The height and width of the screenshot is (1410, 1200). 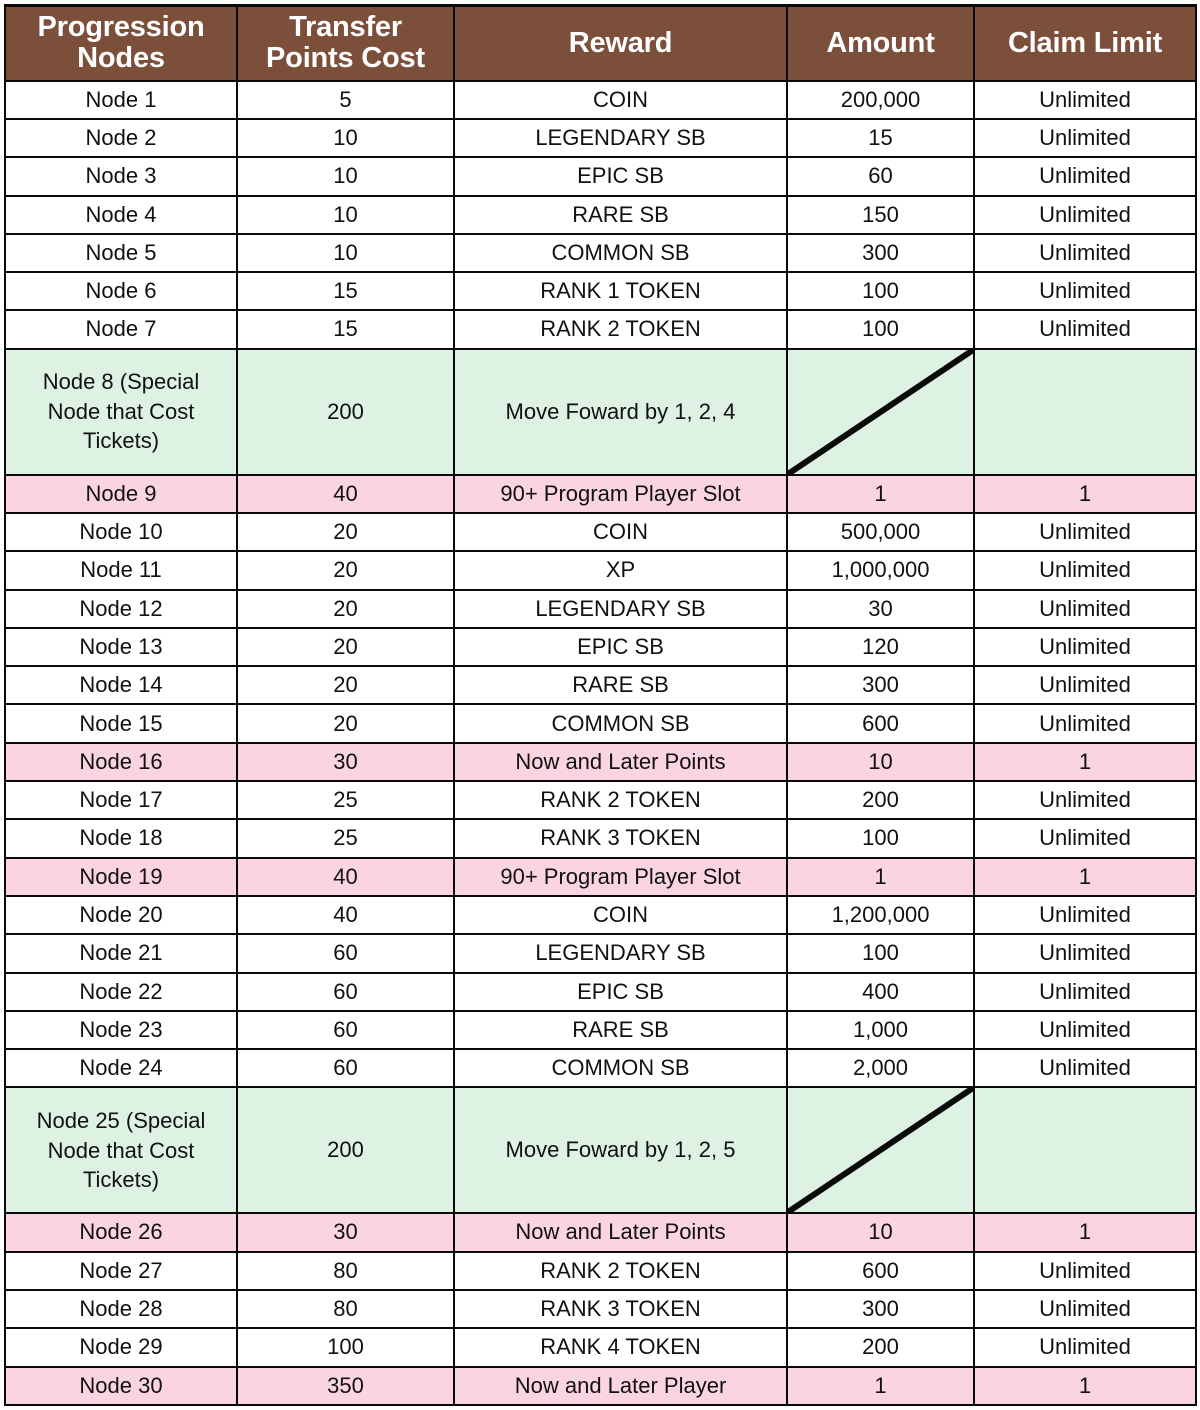 What do you see at coordinates (121, 214) in the screenshot?
I see `cell-progression-node: Node 4` at bounding box center [121, 214].